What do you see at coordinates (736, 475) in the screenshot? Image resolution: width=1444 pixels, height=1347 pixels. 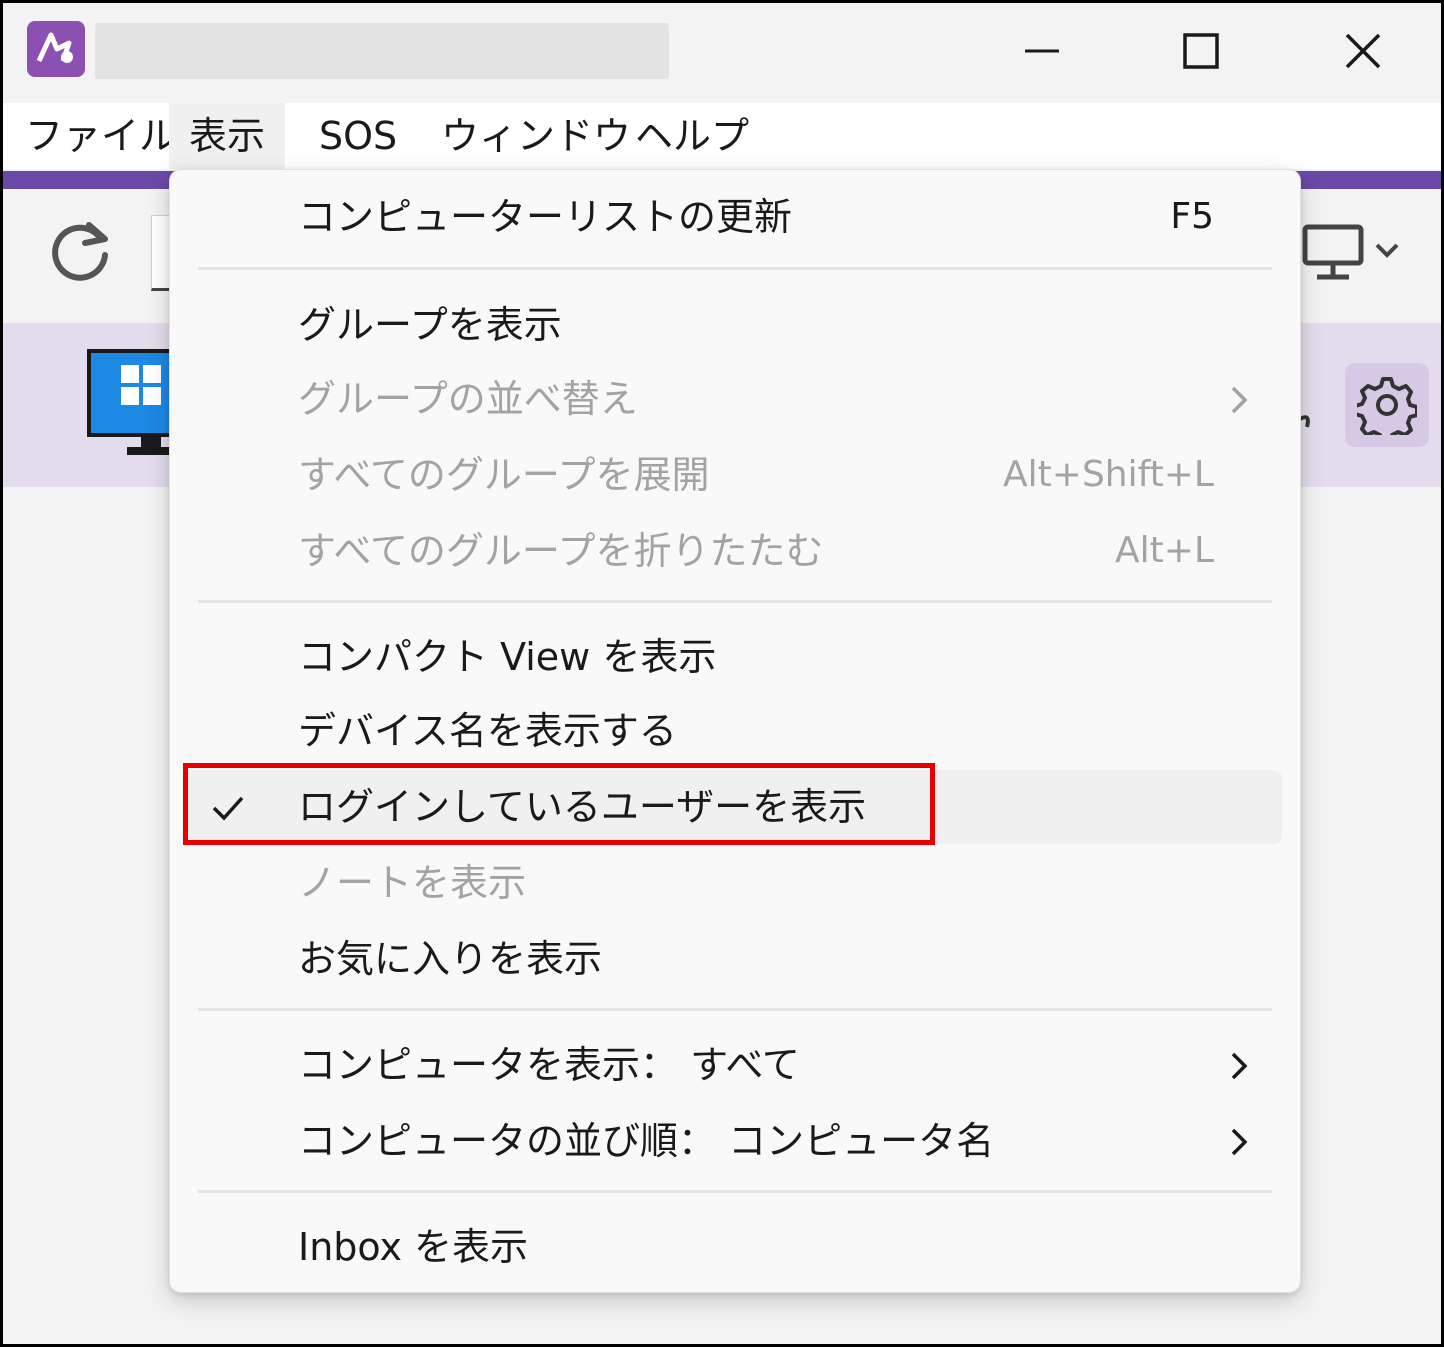 I see `menu-item-expand-all-groups: すべてのグループを展開 Alt+Shift+L` at bounding box center [736, 475].